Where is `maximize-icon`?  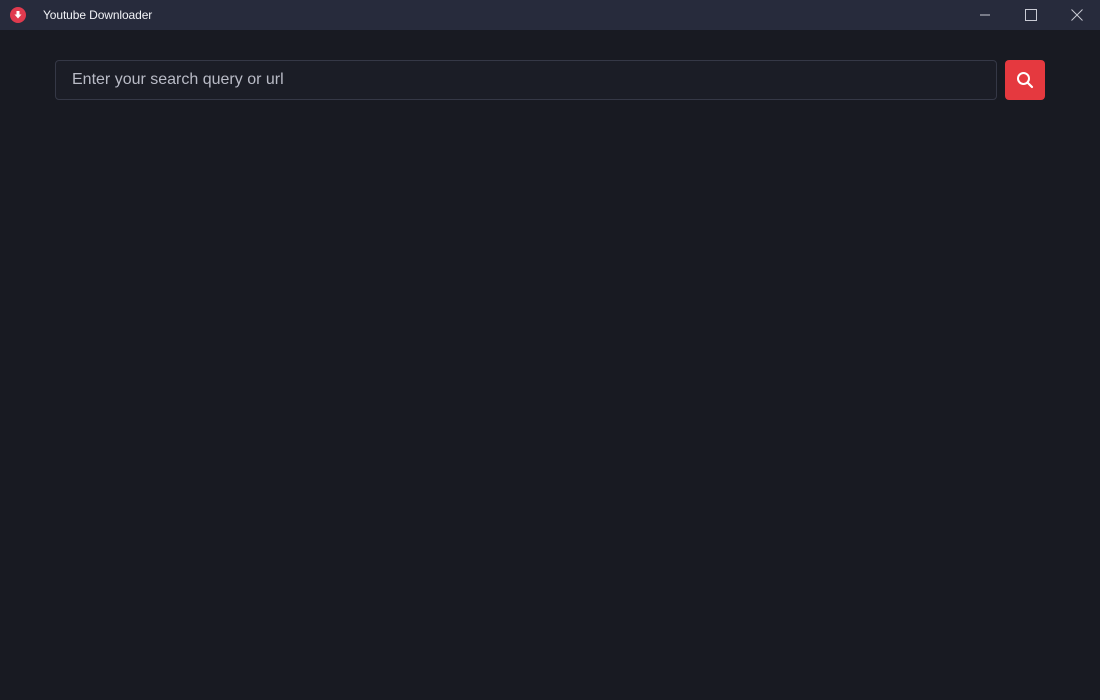
maximize-icon is located at coordinates (1031, 15).